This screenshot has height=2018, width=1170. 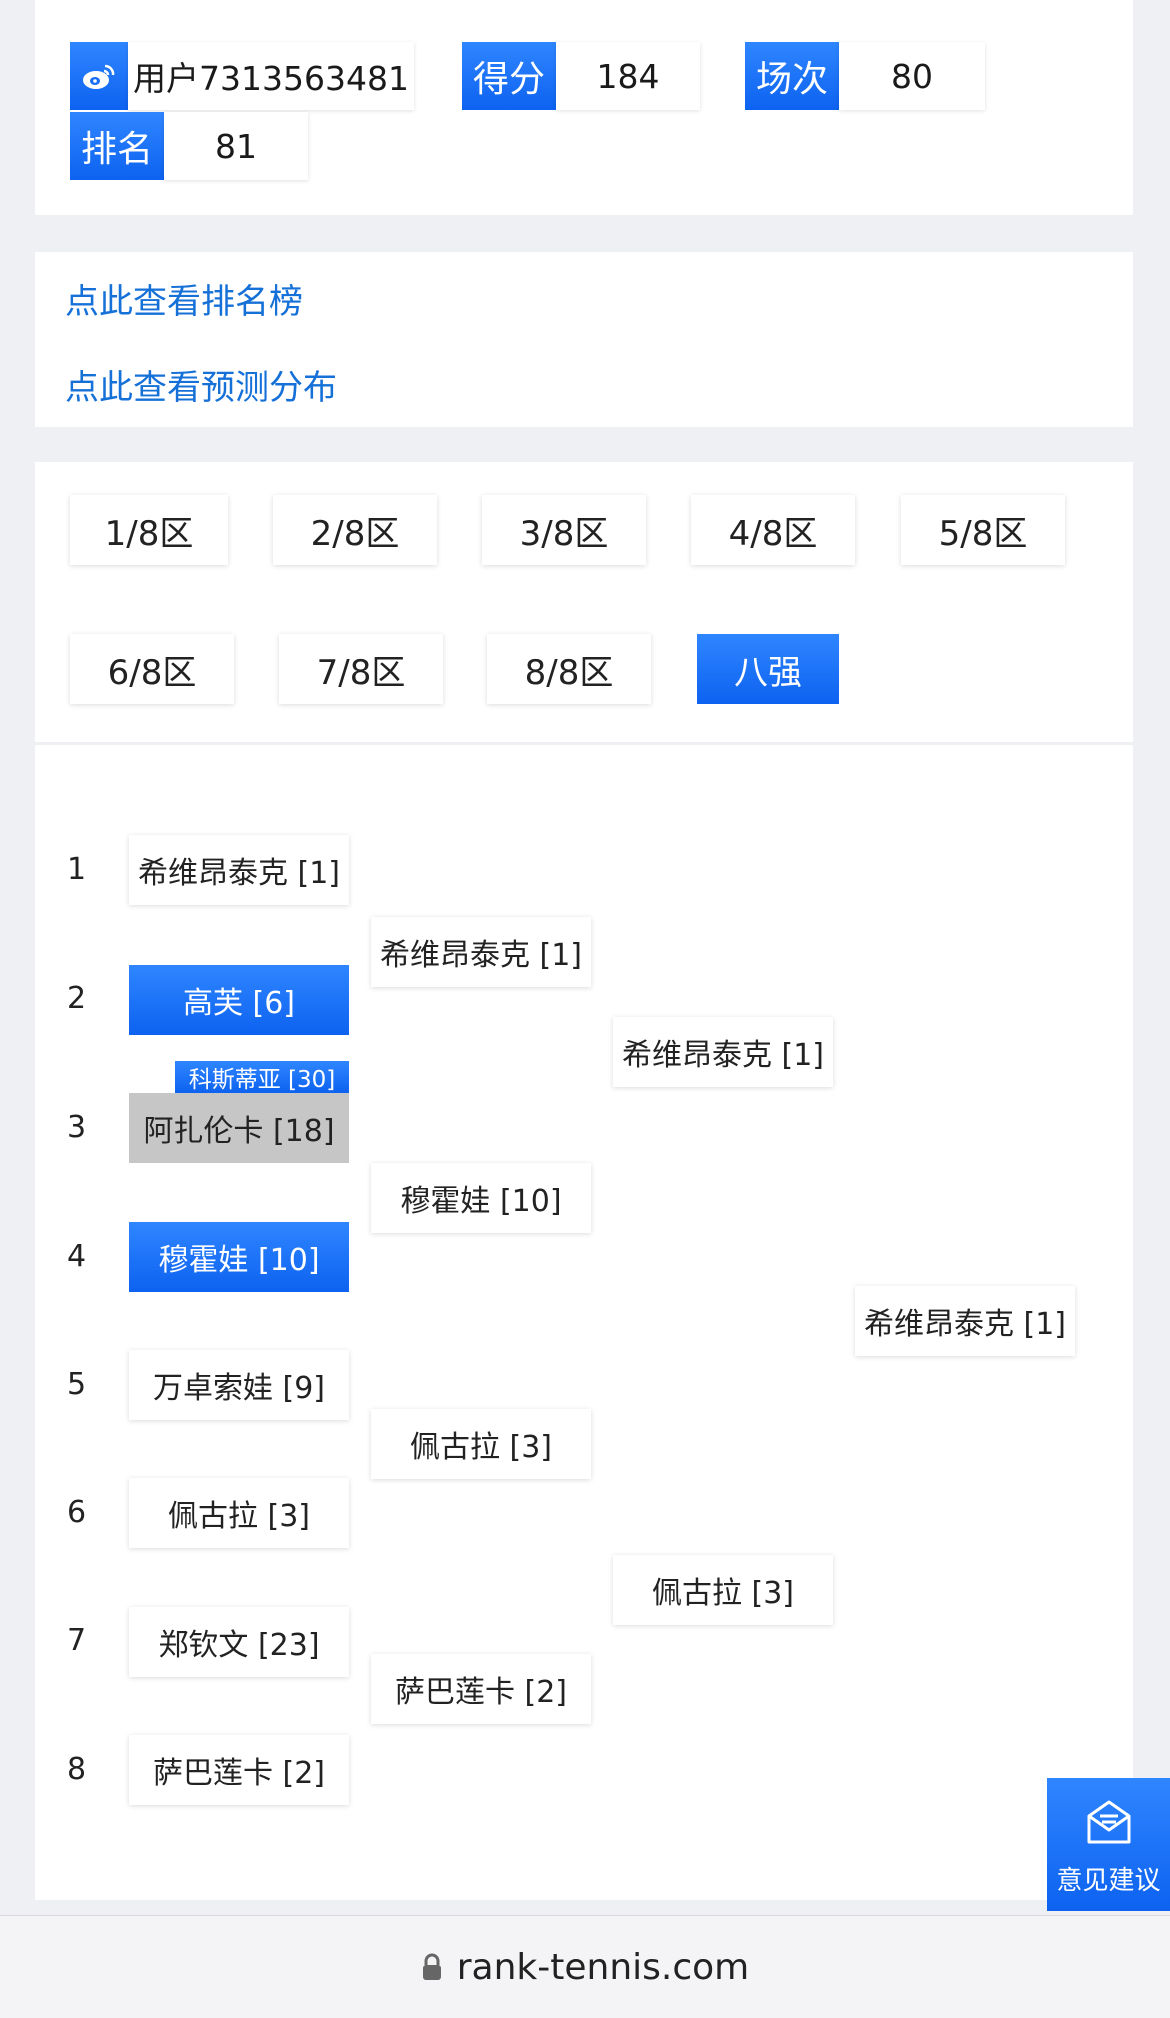 What do you see at coordinates (509, 76) in the screenshot?
I see `score-label: 得分` at bounding box center [509, 76].